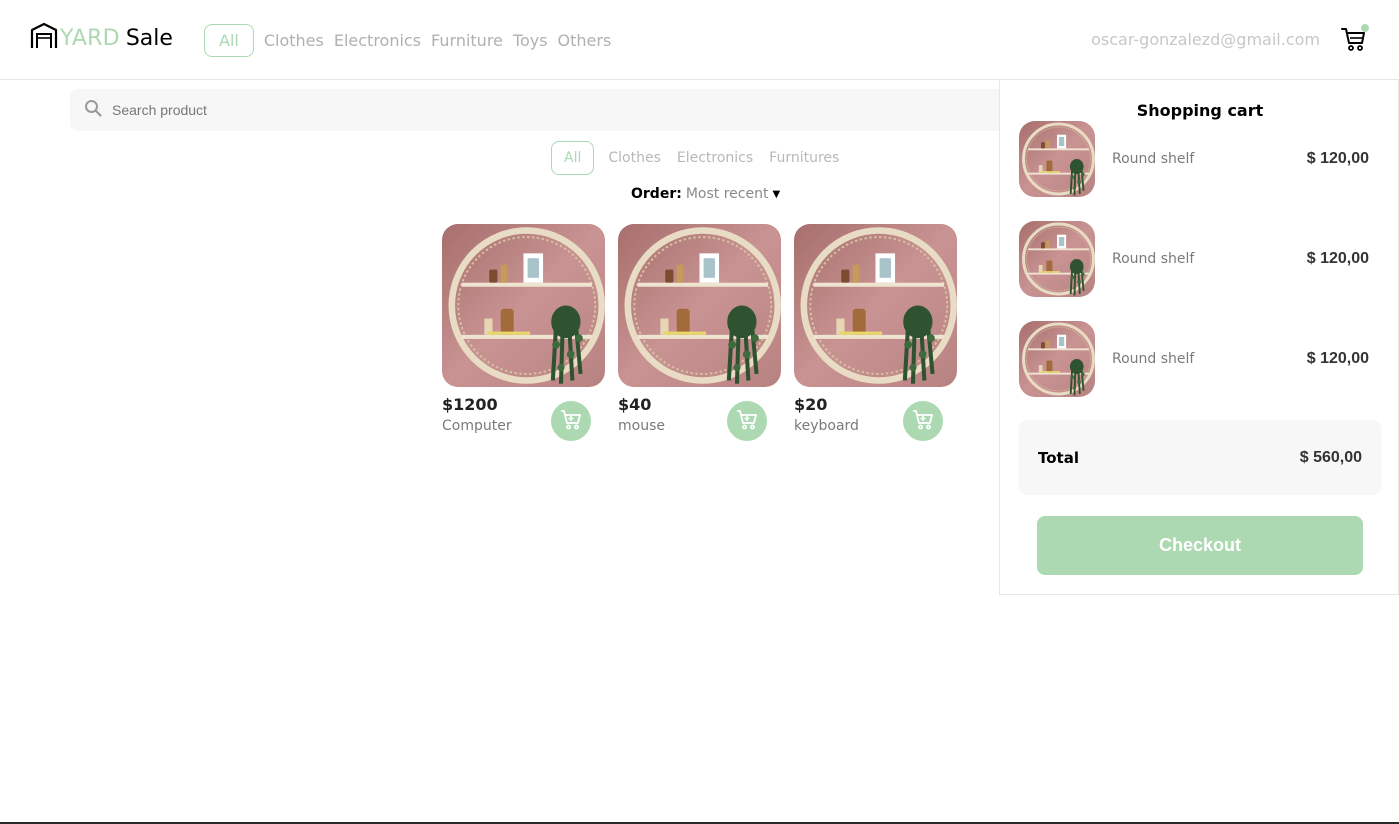  I want to click on logo-text-yard: YARD, so click(90, 38).